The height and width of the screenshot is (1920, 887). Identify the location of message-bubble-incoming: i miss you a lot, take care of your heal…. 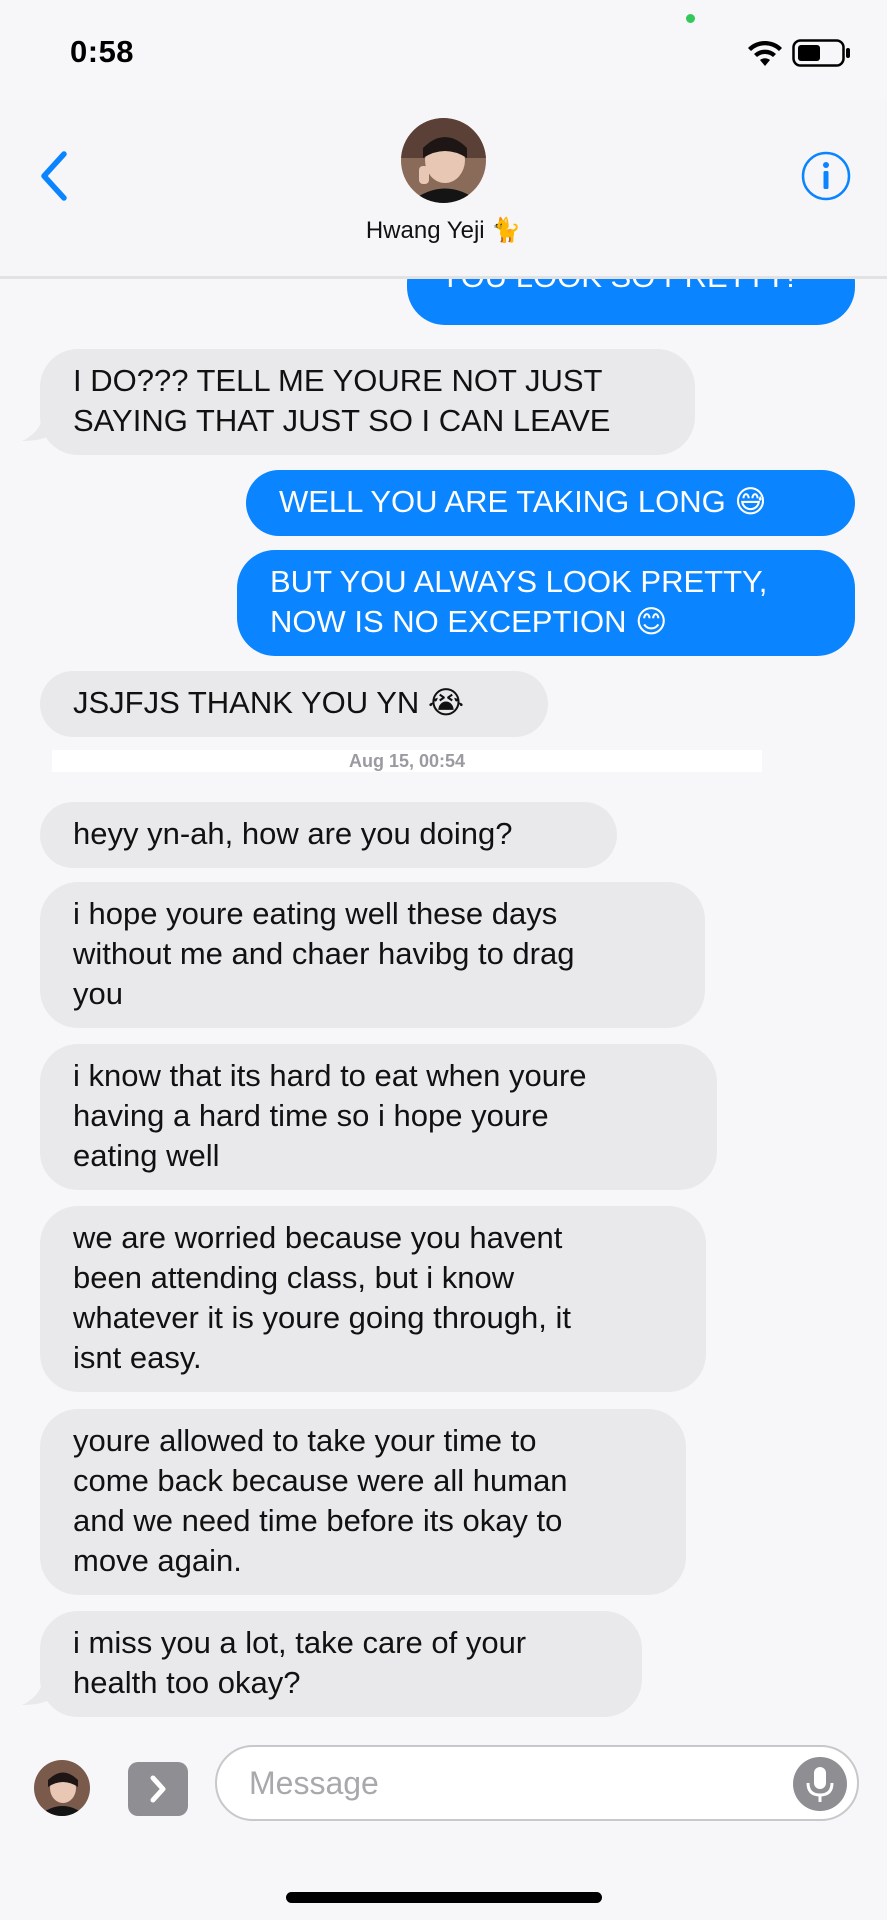
(341, 1664).